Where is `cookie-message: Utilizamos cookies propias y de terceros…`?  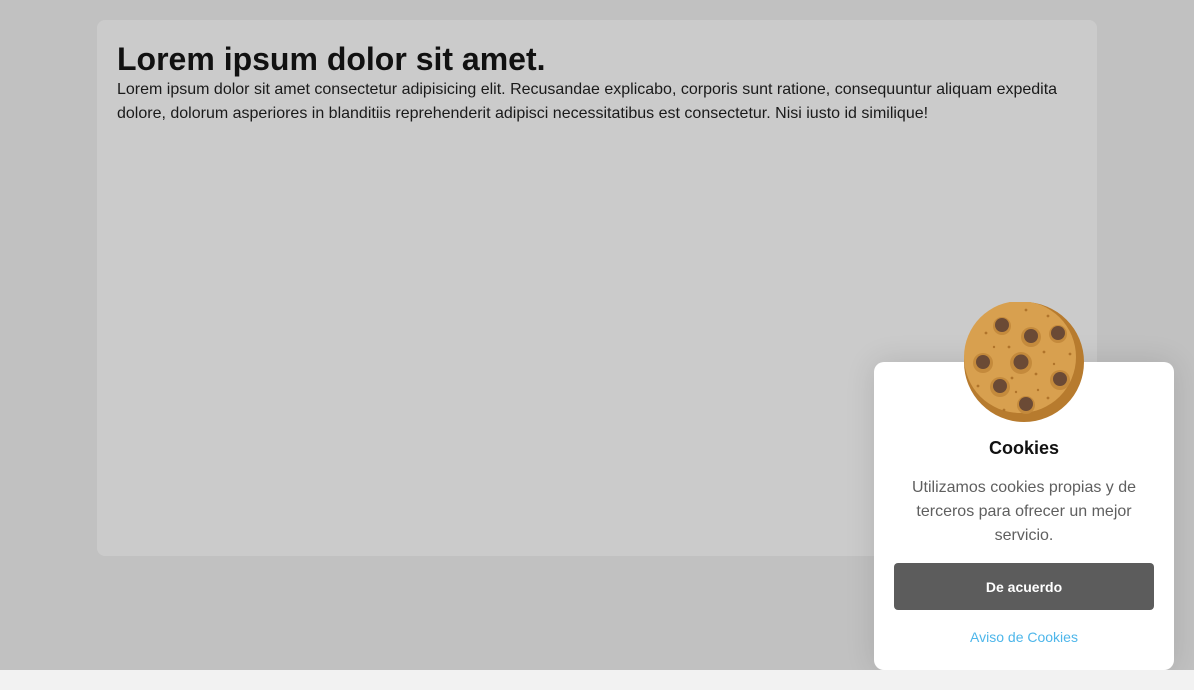 cookie-message: Utilizamos cookies propias y de terceros… is located at coordinates (1024, 511).